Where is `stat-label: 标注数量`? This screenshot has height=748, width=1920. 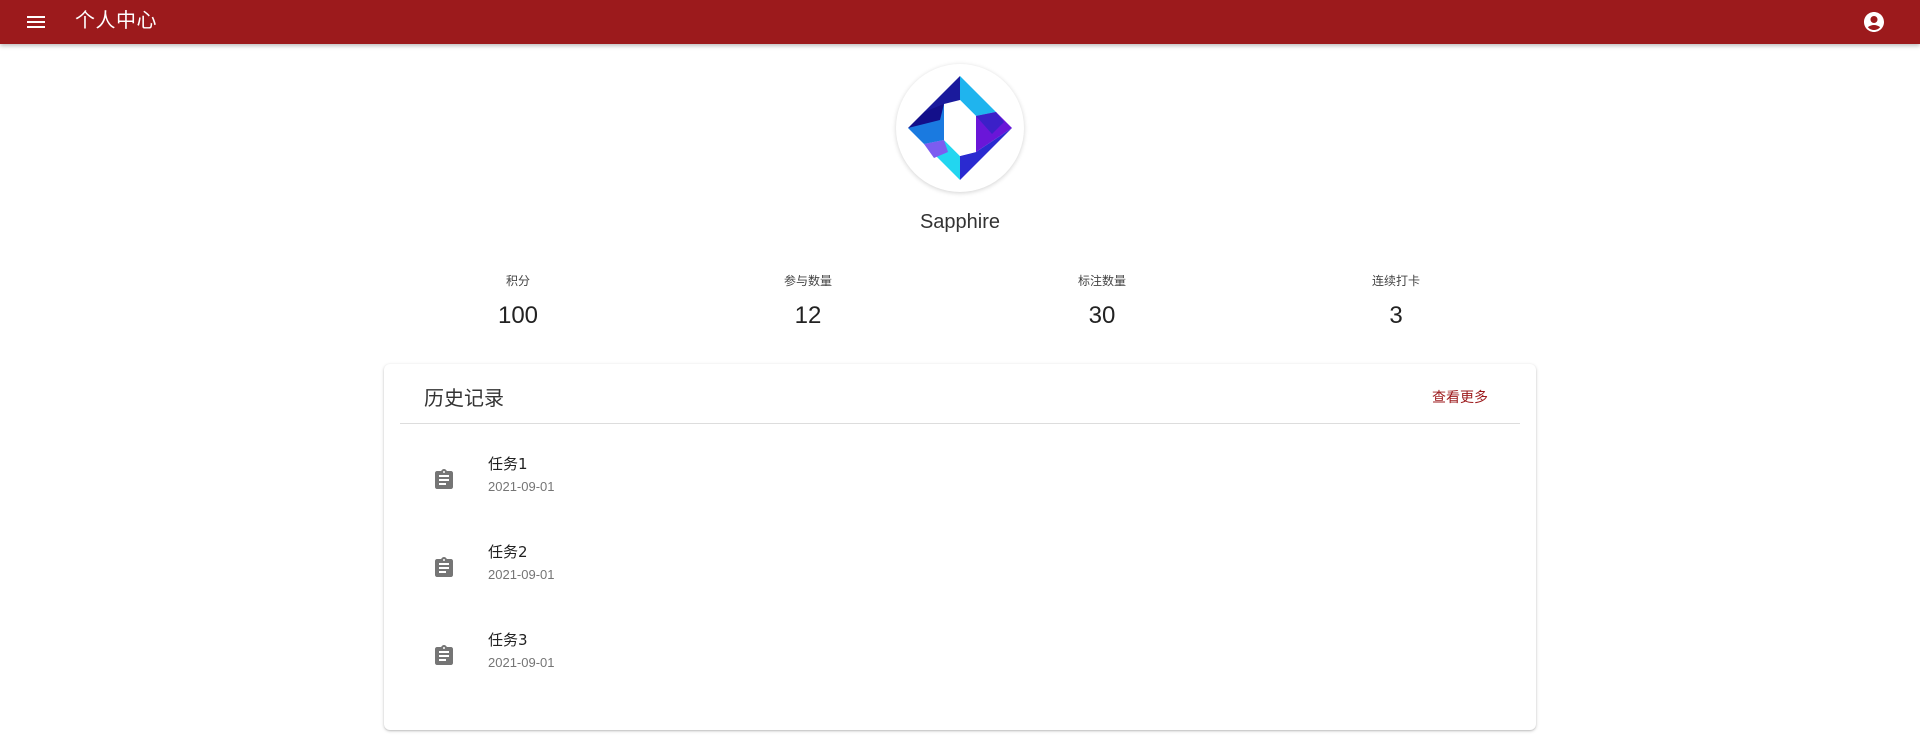 stat-label: 标注数量 is located at coordinates (1101, 281).